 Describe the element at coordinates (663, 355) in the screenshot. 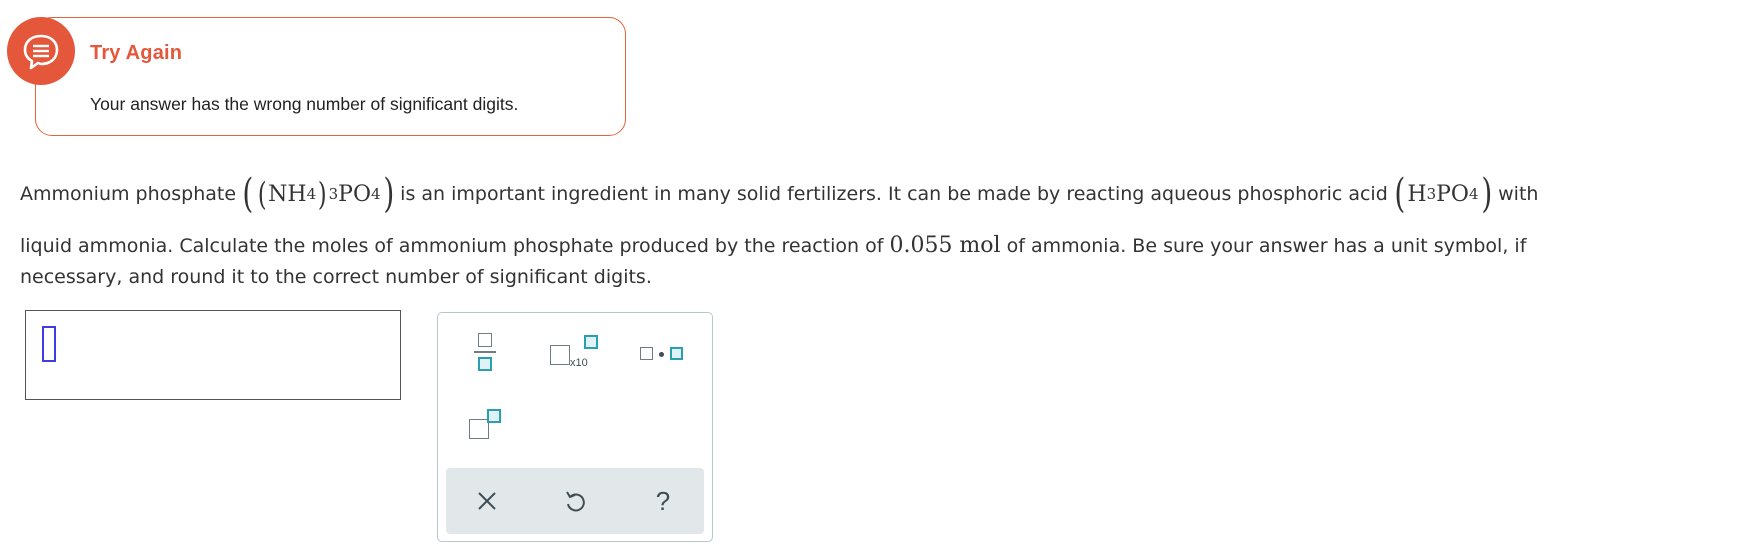

I see `multiplication-dot-key` at that location.